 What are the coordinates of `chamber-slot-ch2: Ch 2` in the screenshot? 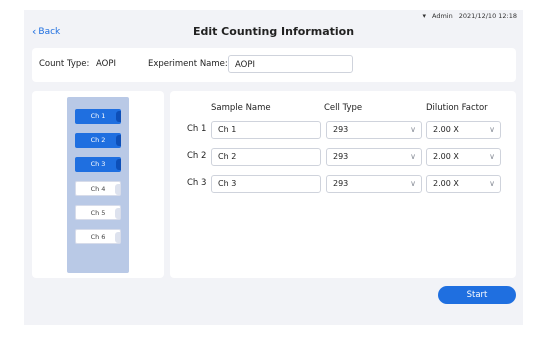 It's located at (98, 140).